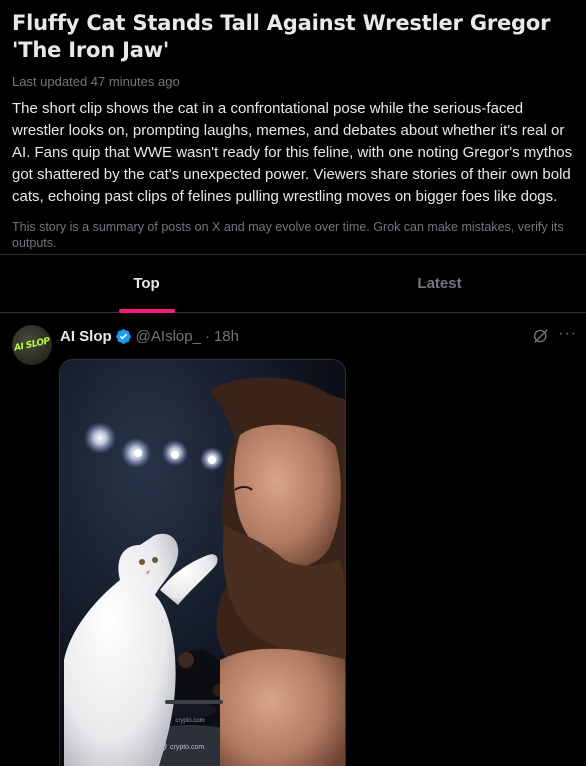 This screenshot has width=586, height=766. I want to click on feed-tabs: Top Latest, so click(293, 283).